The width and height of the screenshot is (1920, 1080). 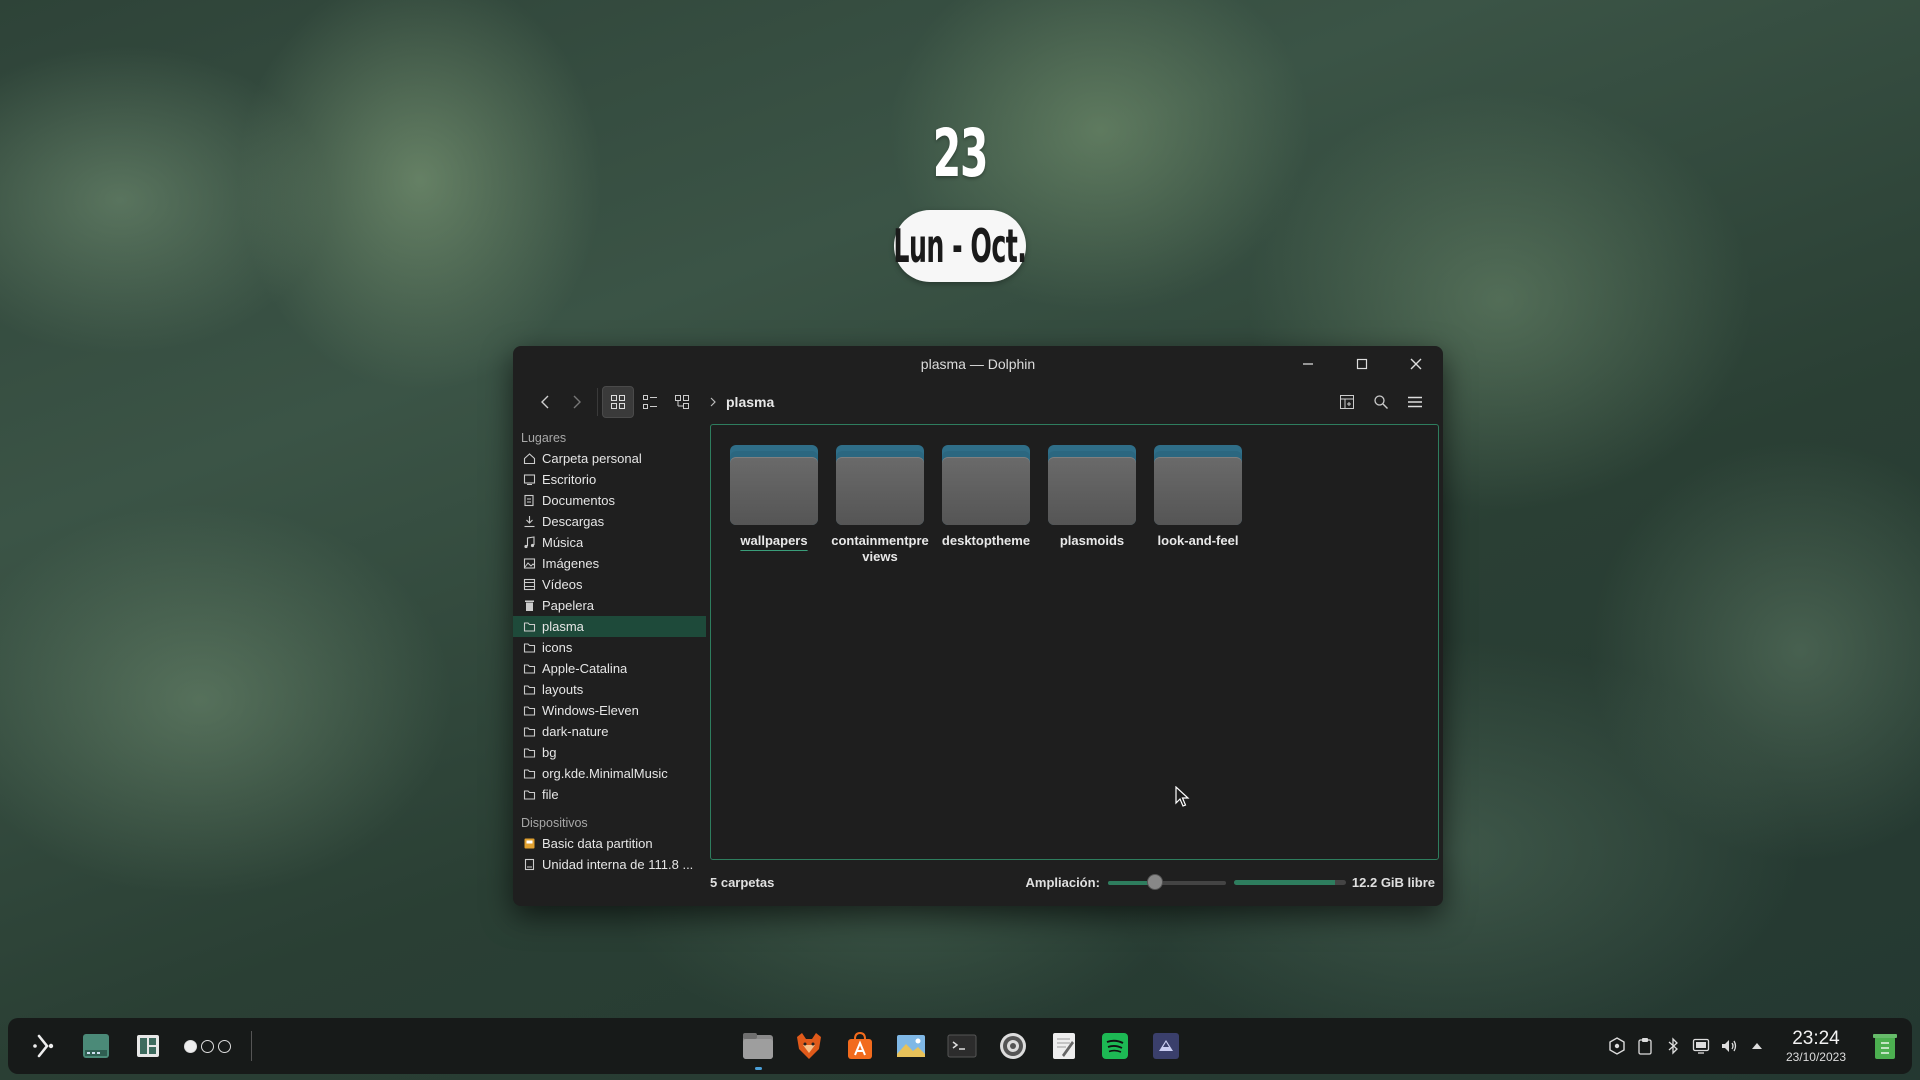 I want to click on desktop-3-indicator, so click(x=224, y=1046).